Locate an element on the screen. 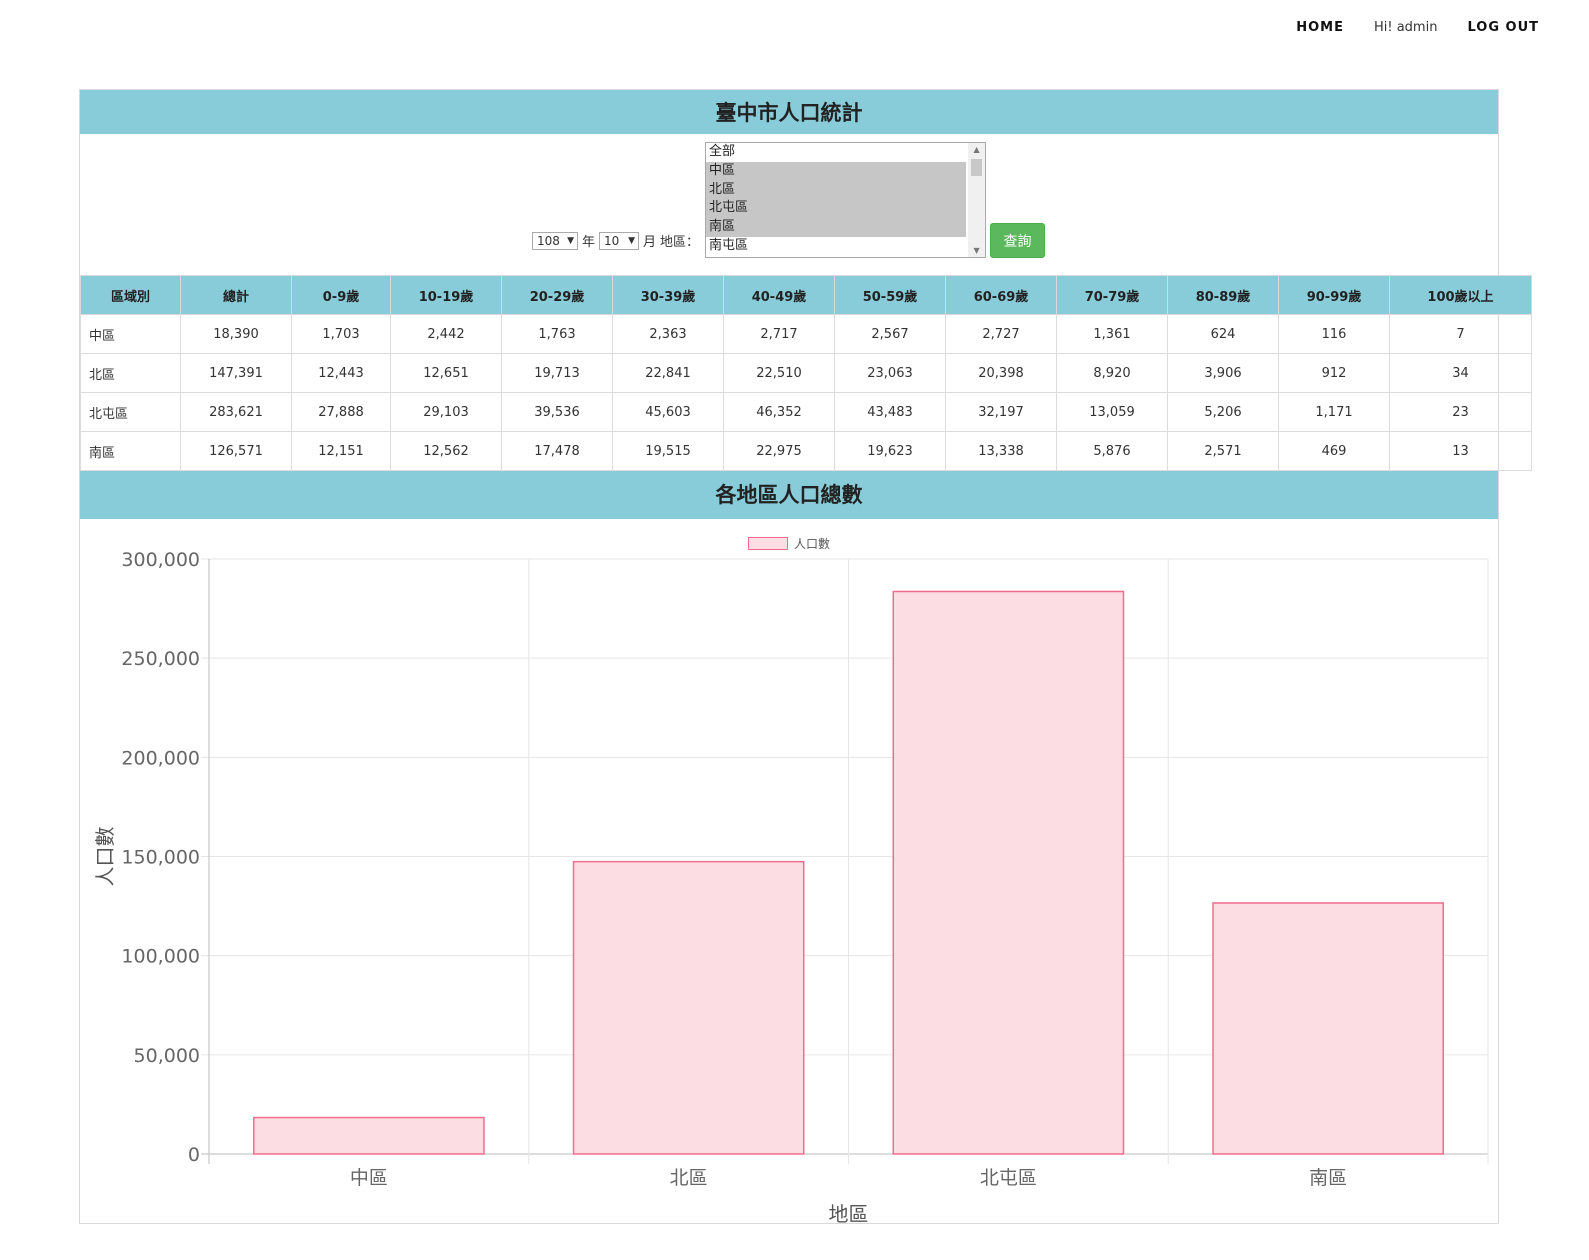  area-option: 北屯區 is located at coordinates (836, 209).